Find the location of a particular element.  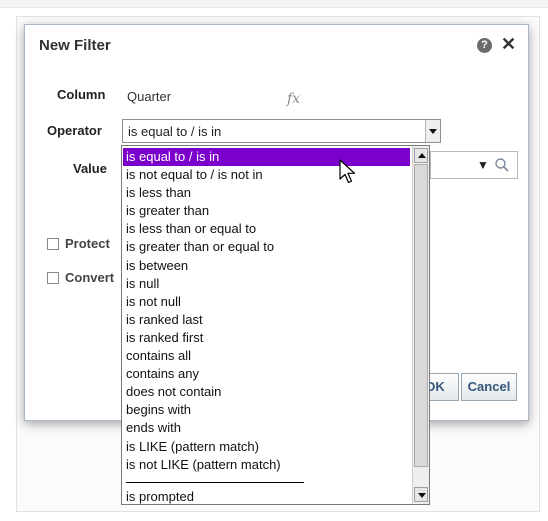

operator-option: is LIKE (pattern match) is located at coordinates (266, 447).